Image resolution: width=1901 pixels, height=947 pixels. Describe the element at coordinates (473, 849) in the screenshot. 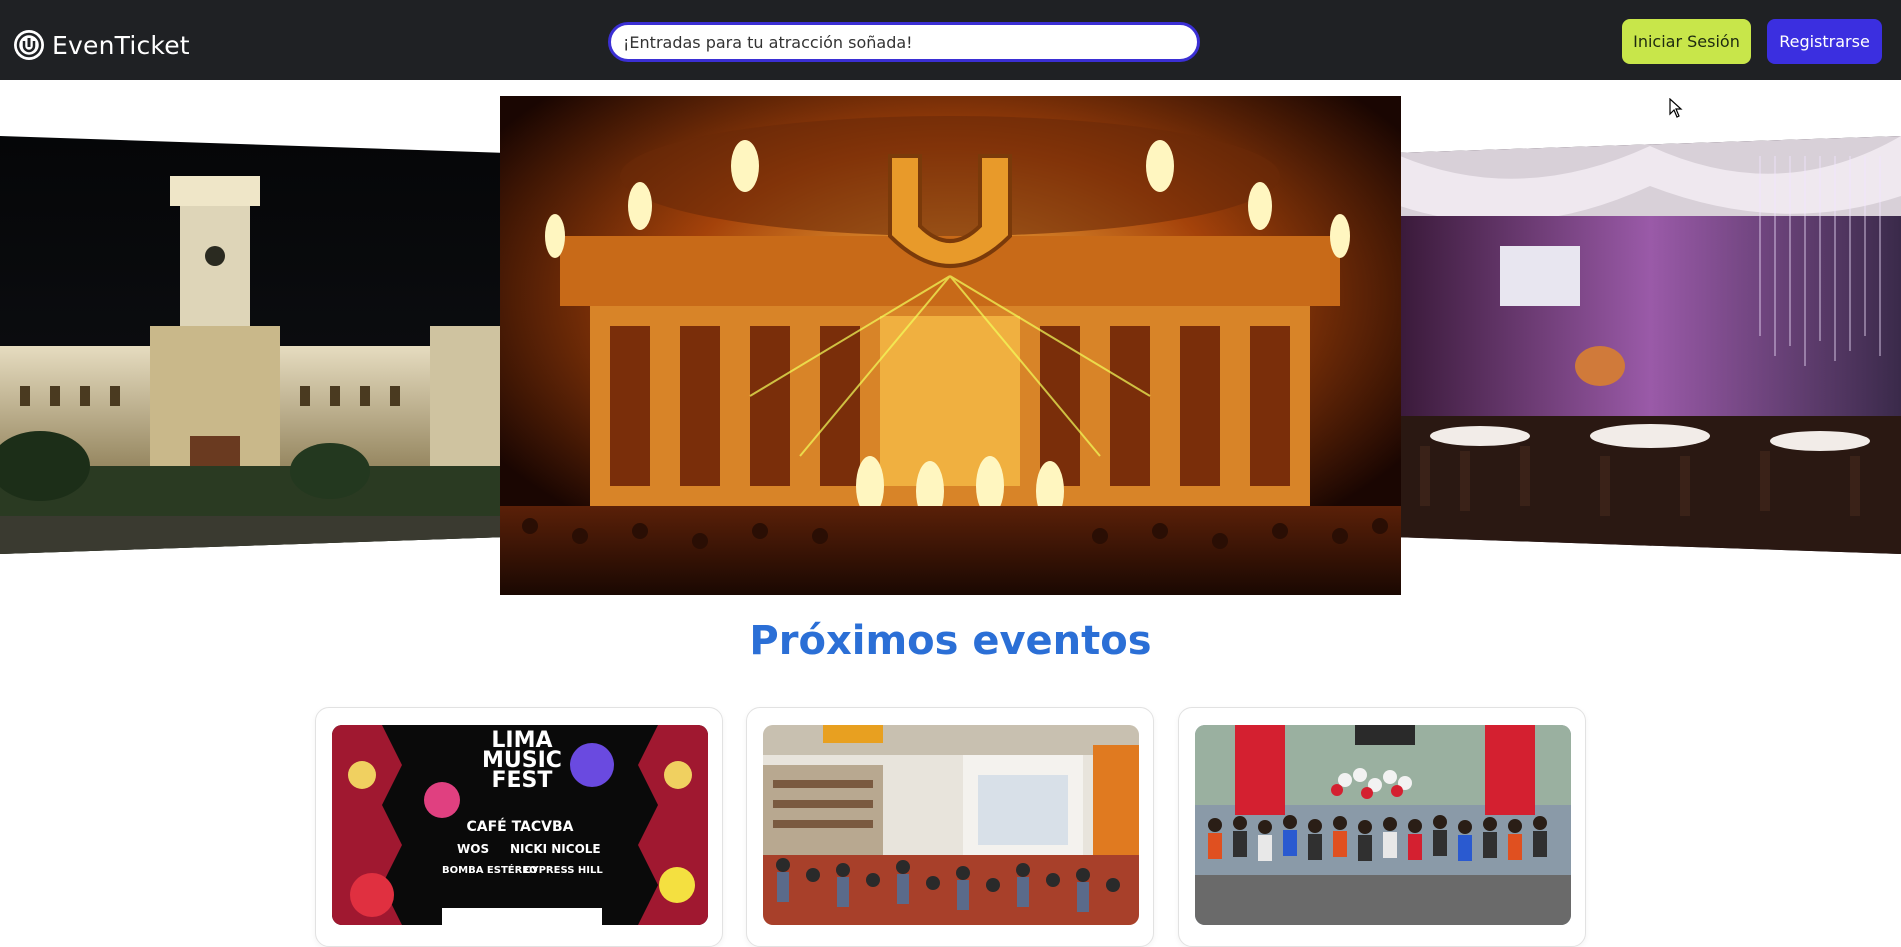

I see `poster-act: WOS` at that location.